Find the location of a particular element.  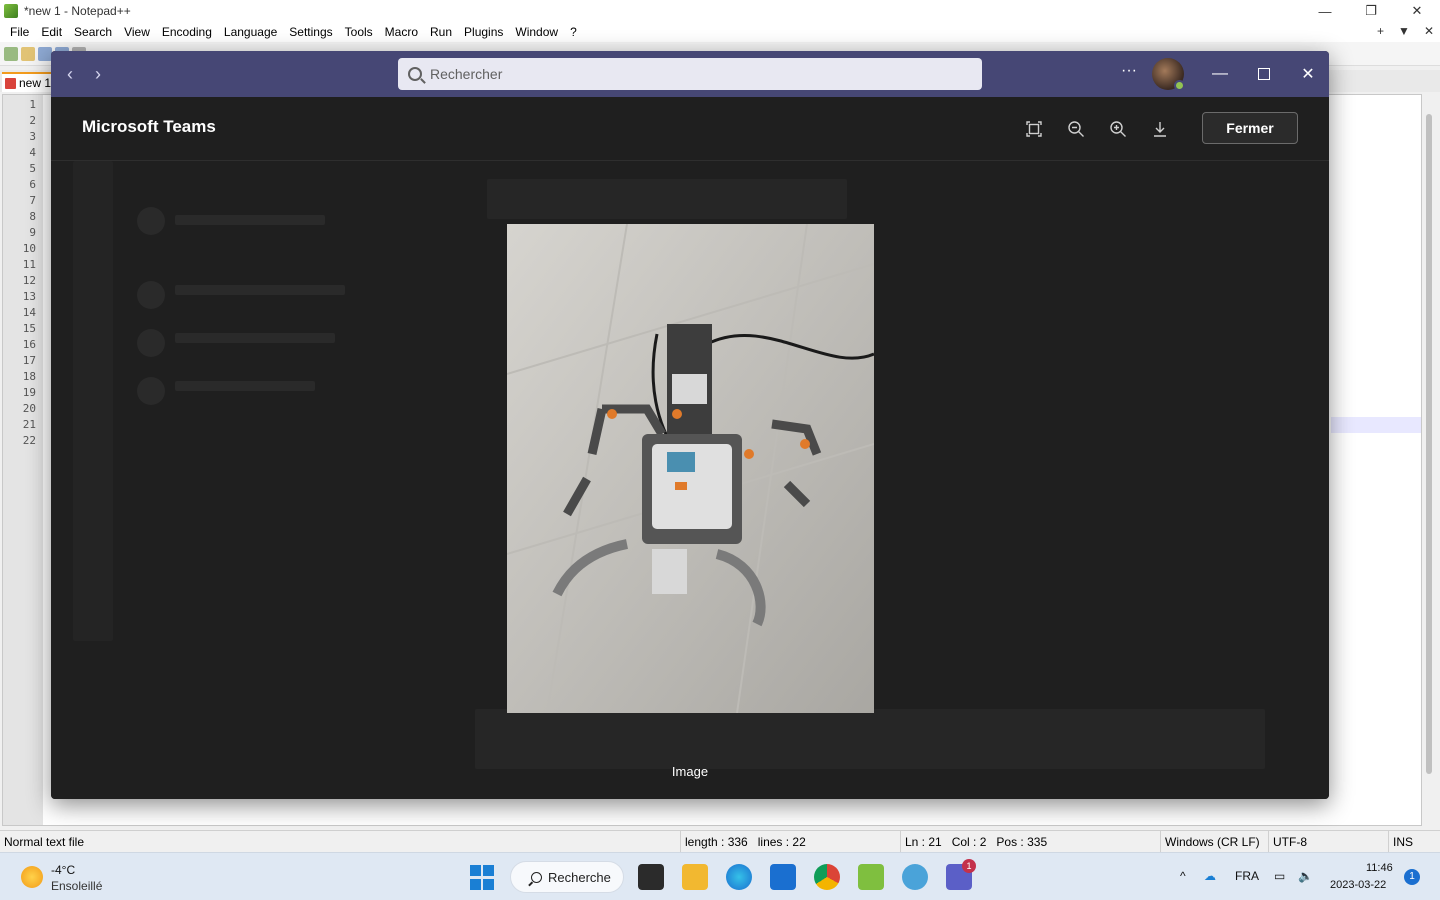

line-number: 9 is located at coordinates (32, 232).